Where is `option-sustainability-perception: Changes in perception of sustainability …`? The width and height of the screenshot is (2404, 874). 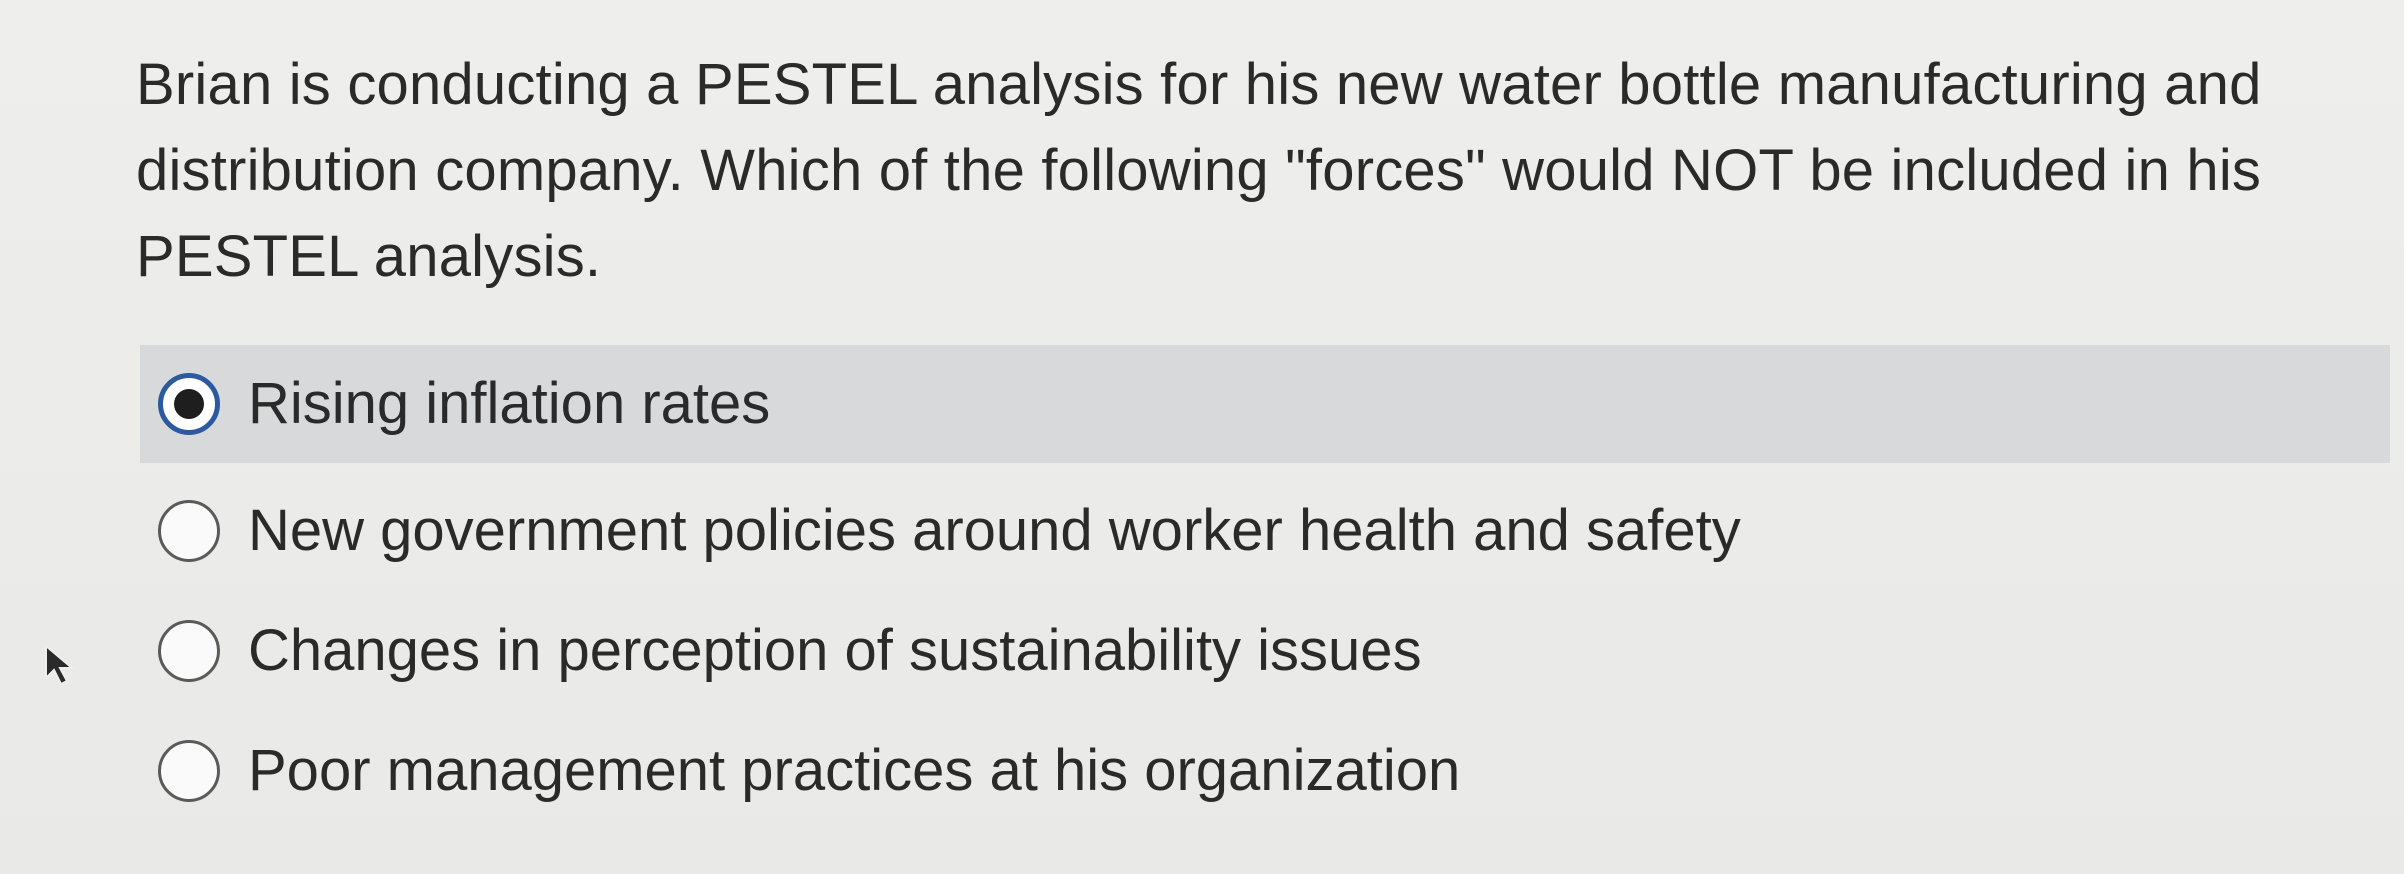
option-sustainability-perception: Changes in perception of sustainability … is located at coordinates (1265, 651).